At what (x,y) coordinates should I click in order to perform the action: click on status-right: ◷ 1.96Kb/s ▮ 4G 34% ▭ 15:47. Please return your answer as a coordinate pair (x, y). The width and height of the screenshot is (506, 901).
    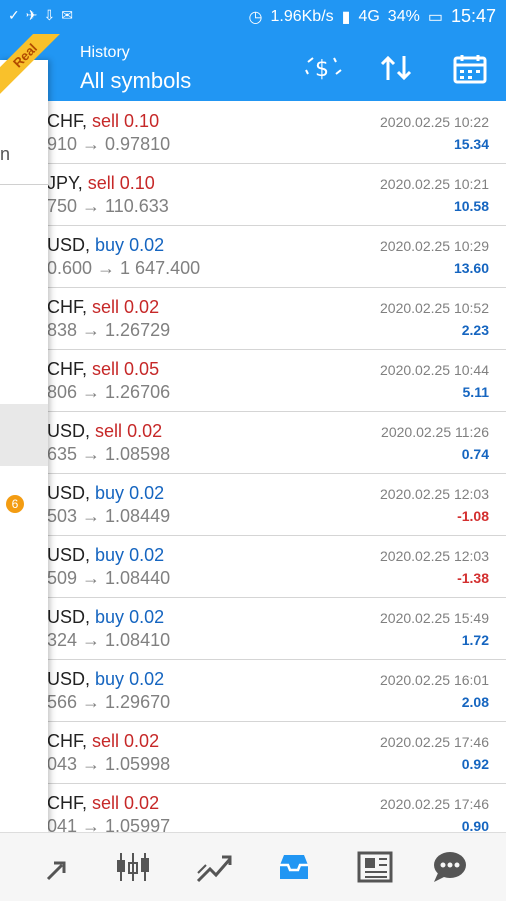
    Looking at the image, I should click on (372, 16).